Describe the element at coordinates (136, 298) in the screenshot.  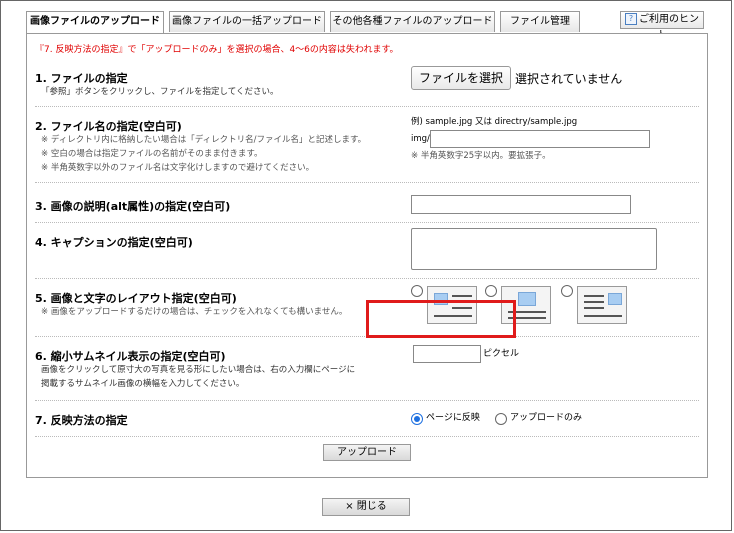
I see `section5-title: 5. 画像と文字のレイアウト指定(空白可)` at that location.